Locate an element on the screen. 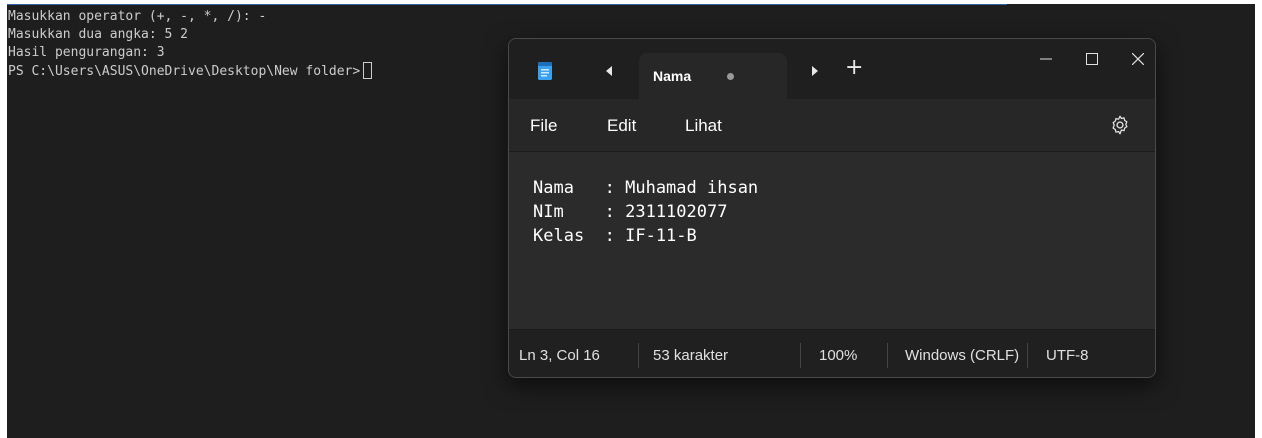 The image size is (1262, 438). terminal-cursor is located at coordinates (368, 70).